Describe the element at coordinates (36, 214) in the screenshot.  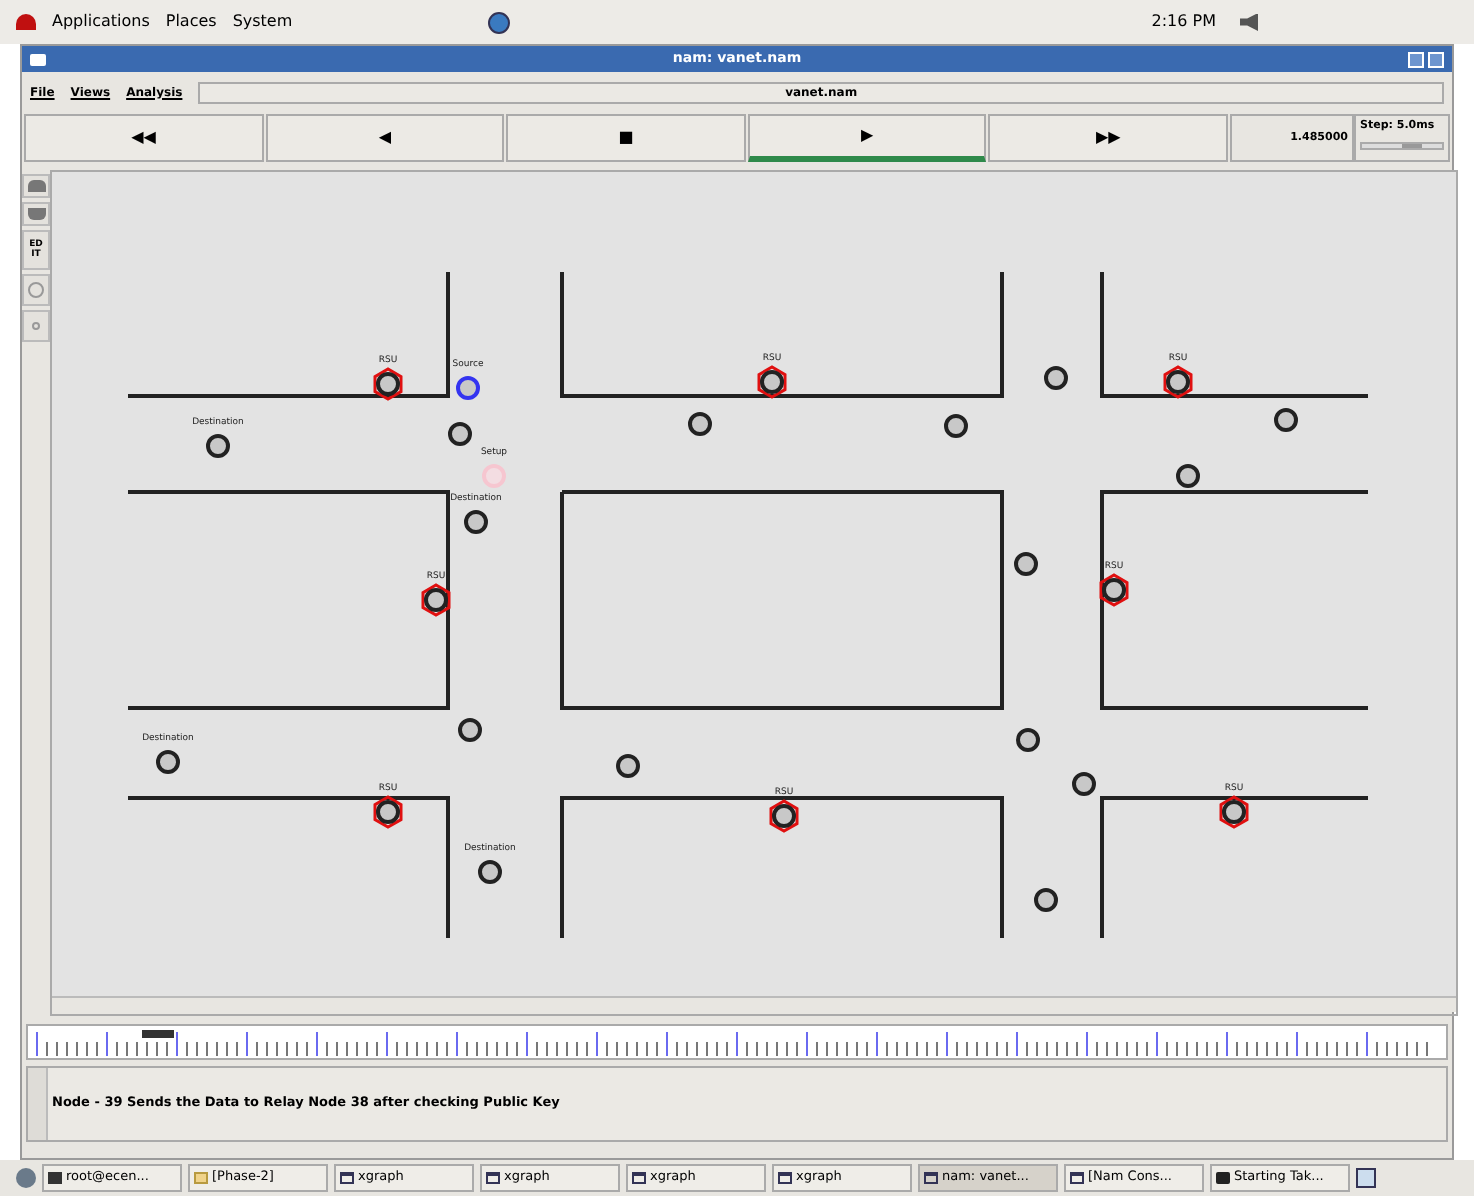
I see `zoom-out-button` at that location.